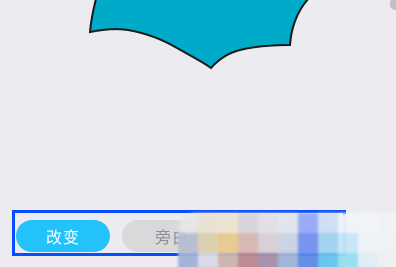  Describe the element at coordinates (63, 236) in the screenshot. I see `change-button: 改变` at that location.